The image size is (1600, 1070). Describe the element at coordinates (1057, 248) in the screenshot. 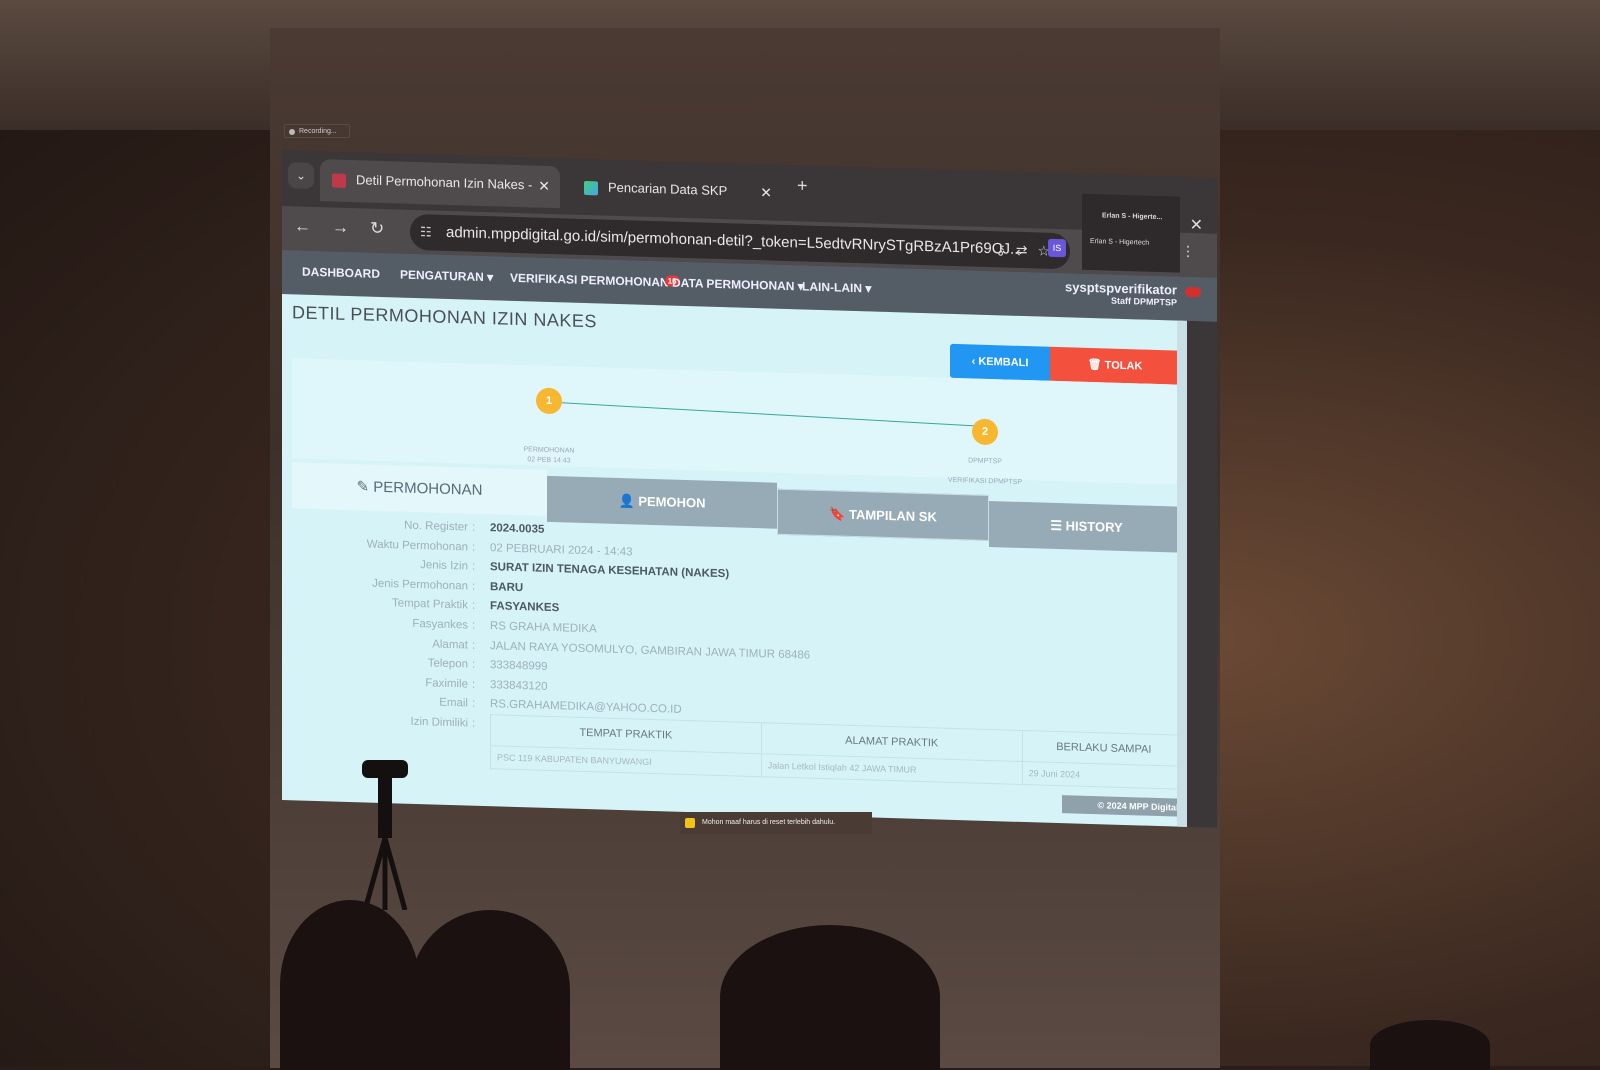

I see `extension-icon: IS` at that location.